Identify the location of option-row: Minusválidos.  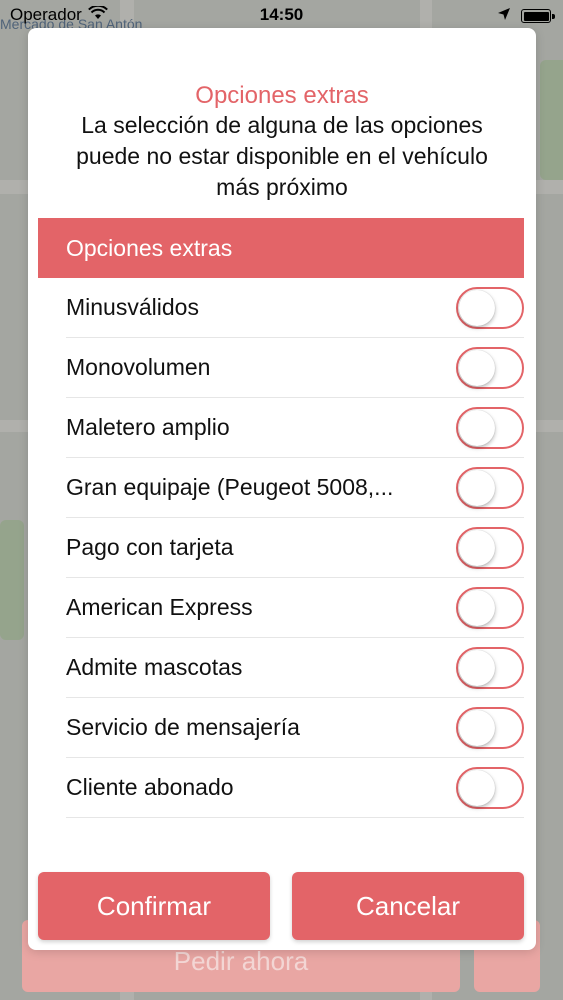
(295, 308).